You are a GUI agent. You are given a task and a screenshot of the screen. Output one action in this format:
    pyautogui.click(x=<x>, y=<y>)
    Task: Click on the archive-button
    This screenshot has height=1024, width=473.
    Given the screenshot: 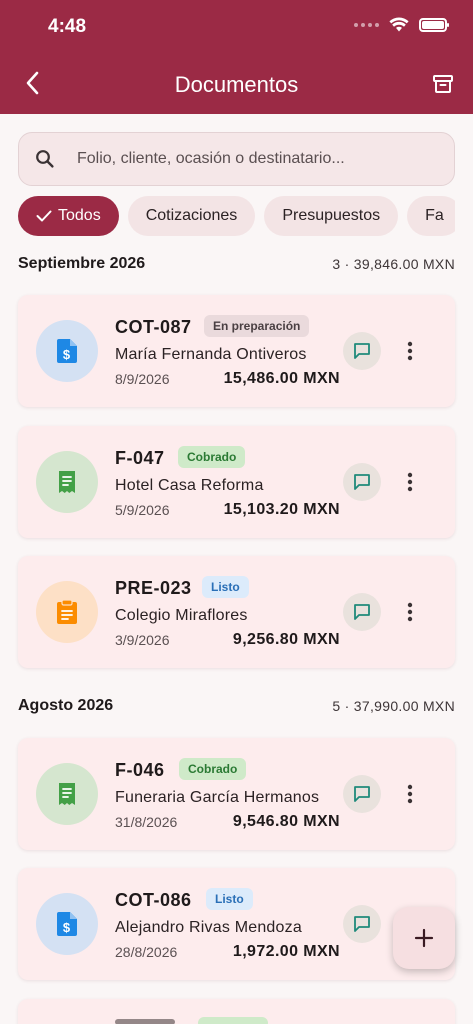 What is the action you would take?
    pyautogui.click(x=443, y=84)
    